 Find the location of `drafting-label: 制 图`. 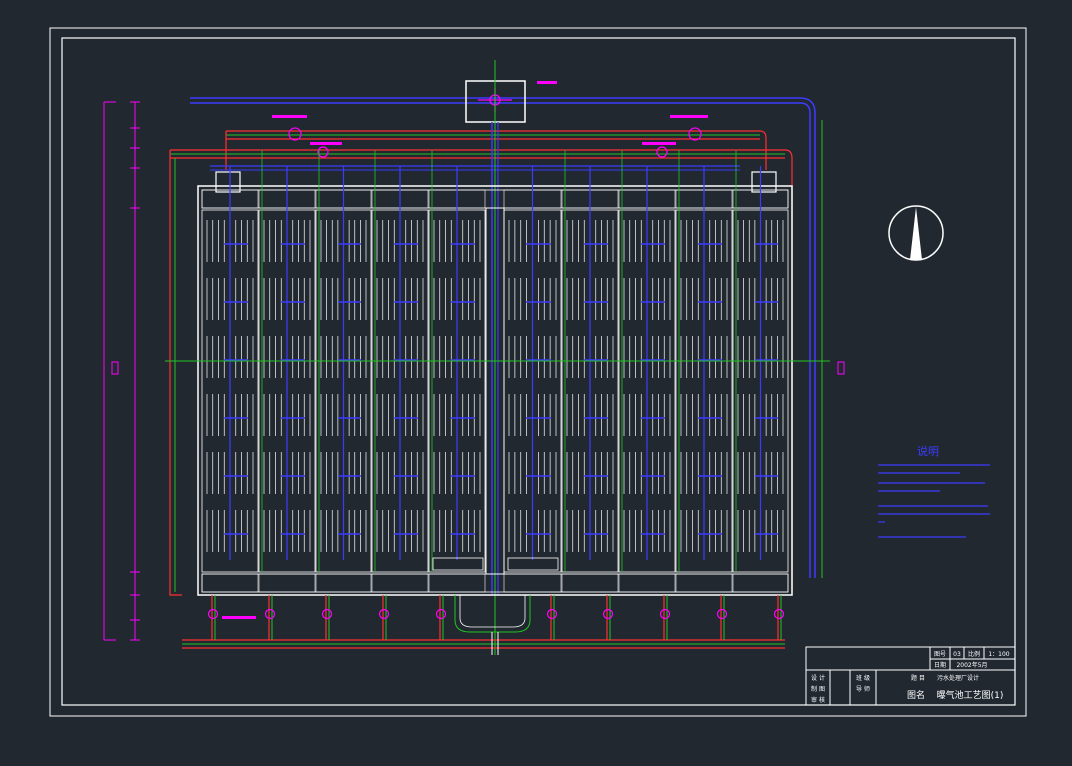

drafting-label: 制 图 is located at coordinates (818, 689).